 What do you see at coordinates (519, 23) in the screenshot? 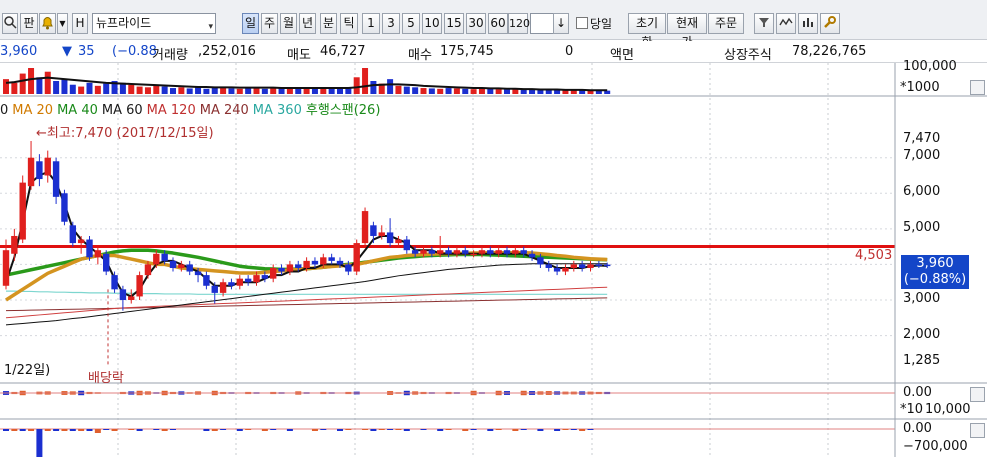
I see `interval-120: 120` at bounding box center [519, 23].